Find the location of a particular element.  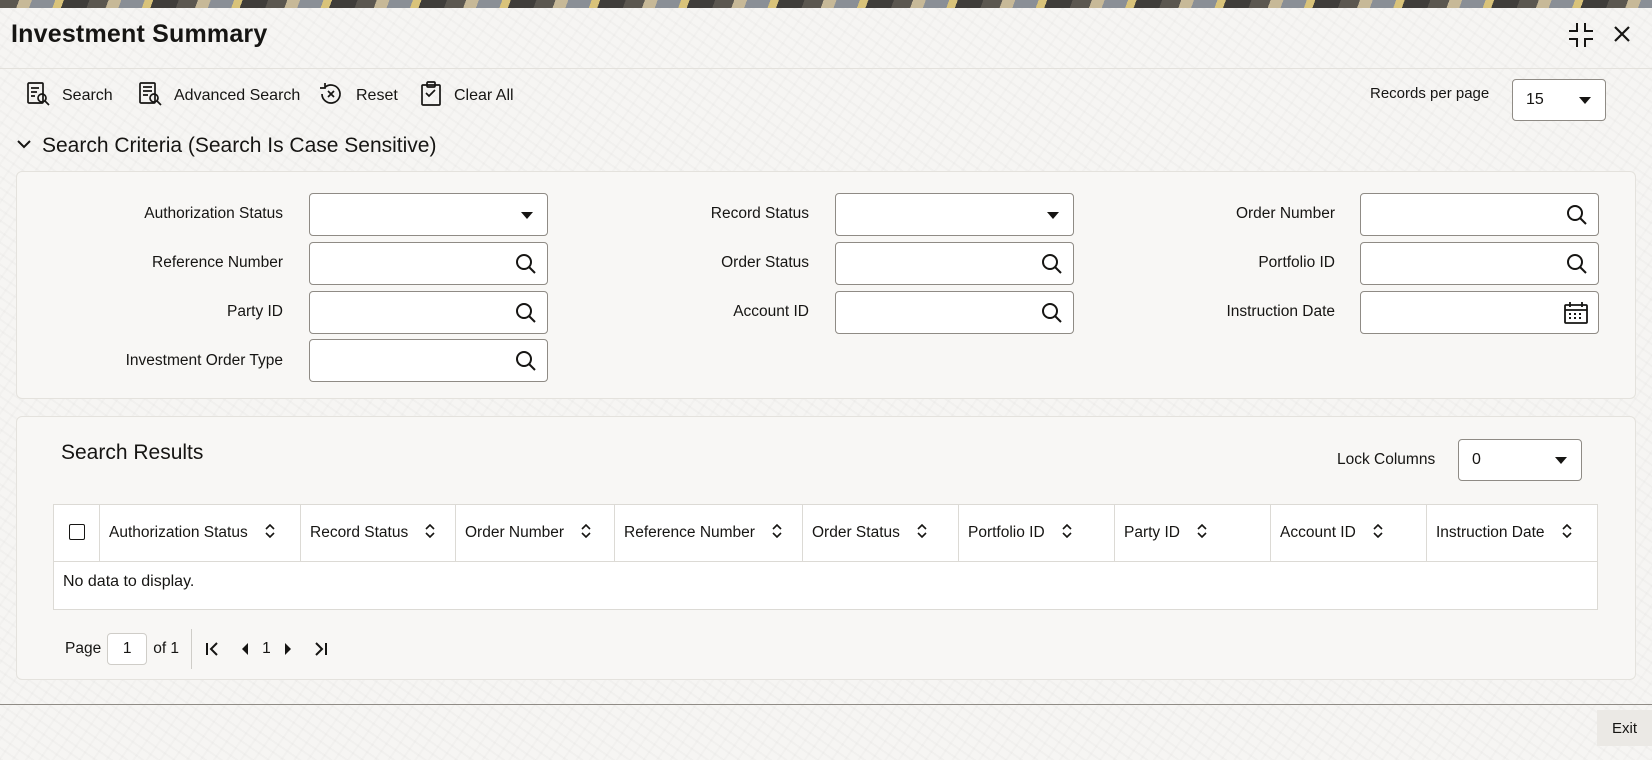

top-banner-strip is located at coordinates (826, 4).